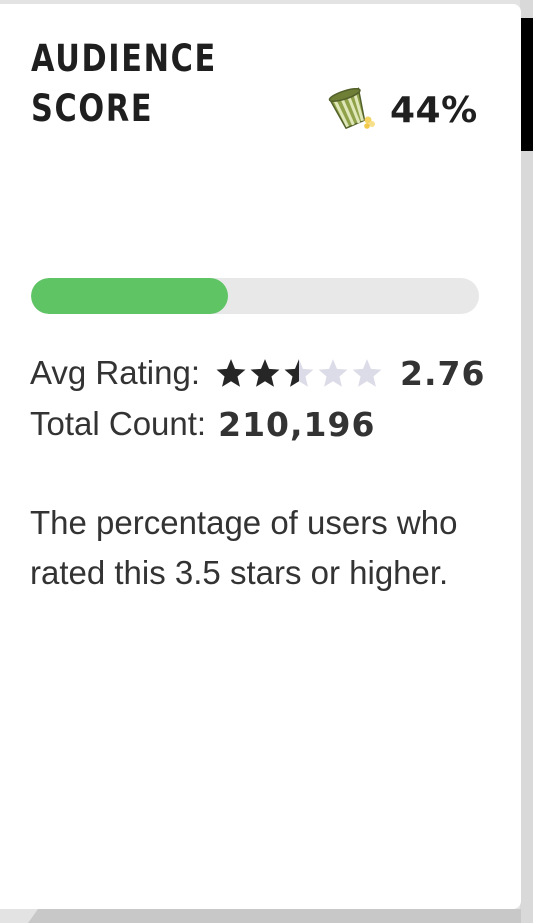 This screenshot has width=533, height=923. Describe the element at coordinates (443, 373) in the screenshot. I see `avg-rating-value: 2.76` at that location.